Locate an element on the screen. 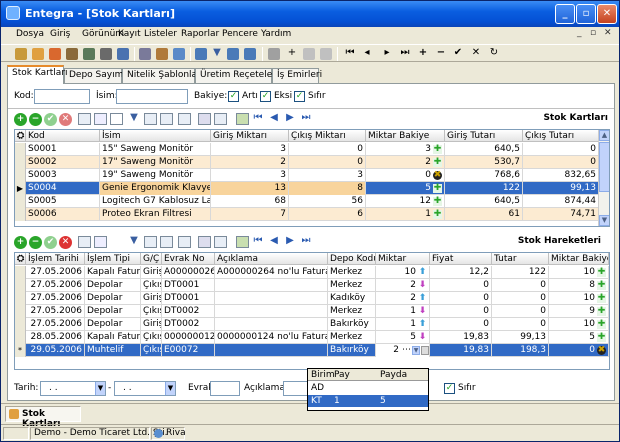  menu-dosya: Dosya is located at coordinates (30, 34).